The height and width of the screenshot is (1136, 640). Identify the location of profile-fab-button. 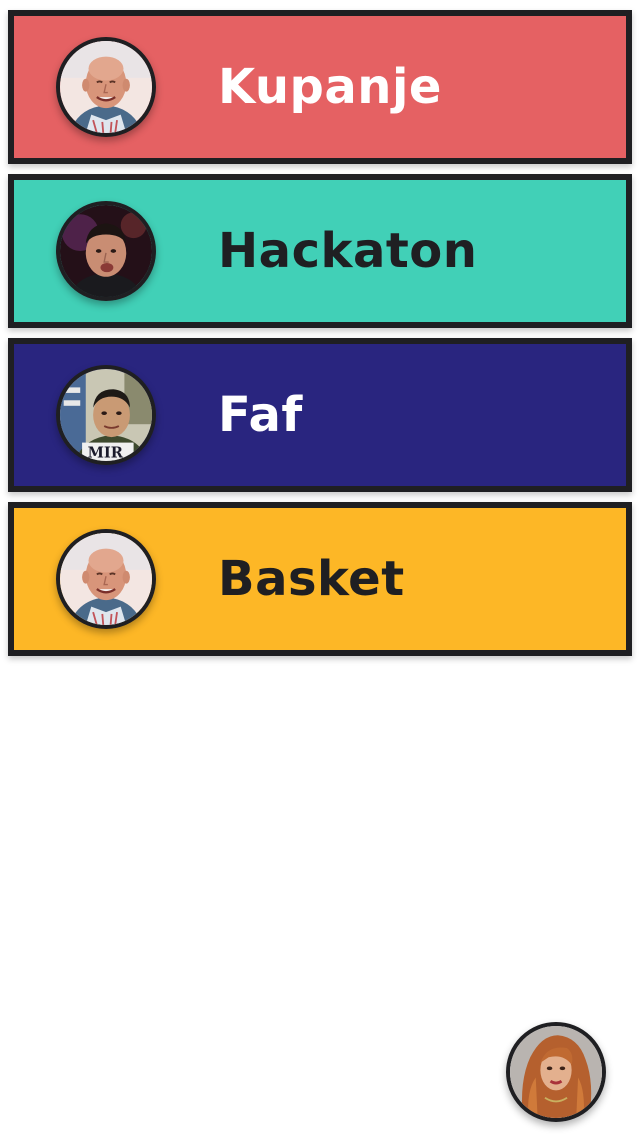
(556, 1072).